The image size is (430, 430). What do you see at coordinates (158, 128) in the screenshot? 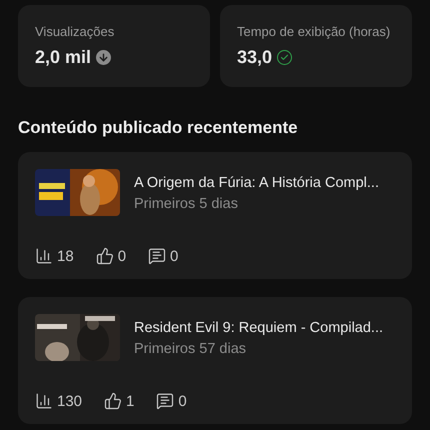
I see `section-title: Conteúdo publicado recentemente` at bounding box center [158, 128].